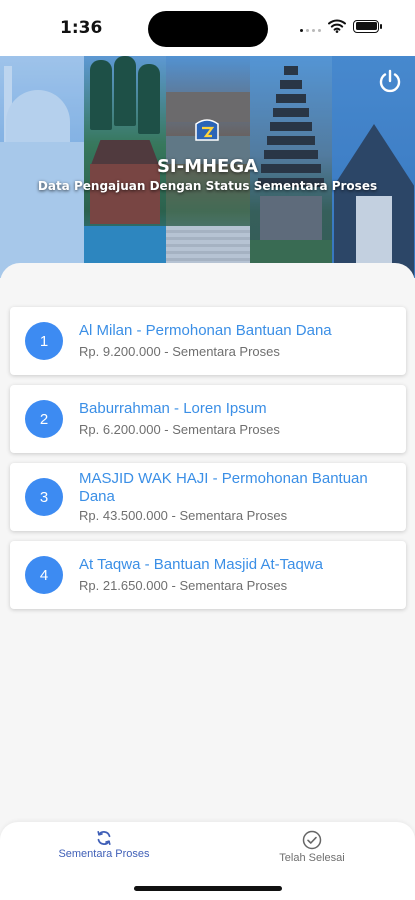  What do you see at coordinates (337, 26) in the screenshot?
I see `wifi-icon` at bounding box center [337, 26].